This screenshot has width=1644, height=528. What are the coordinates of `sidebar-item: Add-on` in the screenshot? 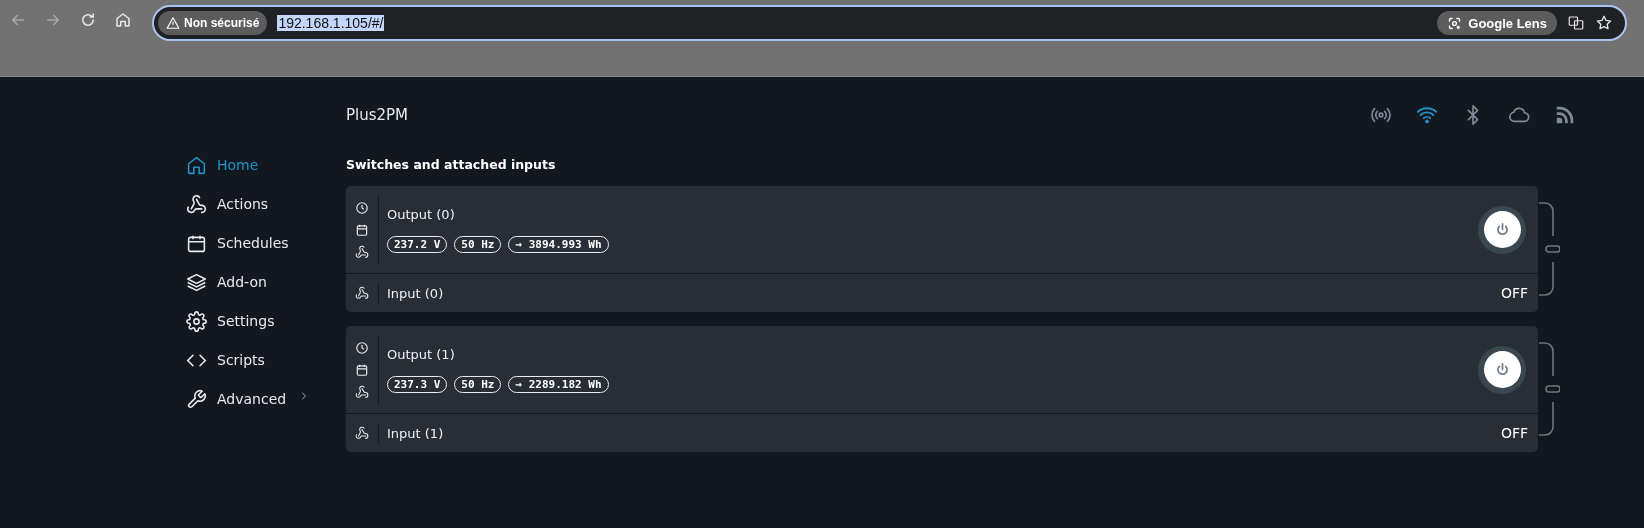 It's located at (266, 282).